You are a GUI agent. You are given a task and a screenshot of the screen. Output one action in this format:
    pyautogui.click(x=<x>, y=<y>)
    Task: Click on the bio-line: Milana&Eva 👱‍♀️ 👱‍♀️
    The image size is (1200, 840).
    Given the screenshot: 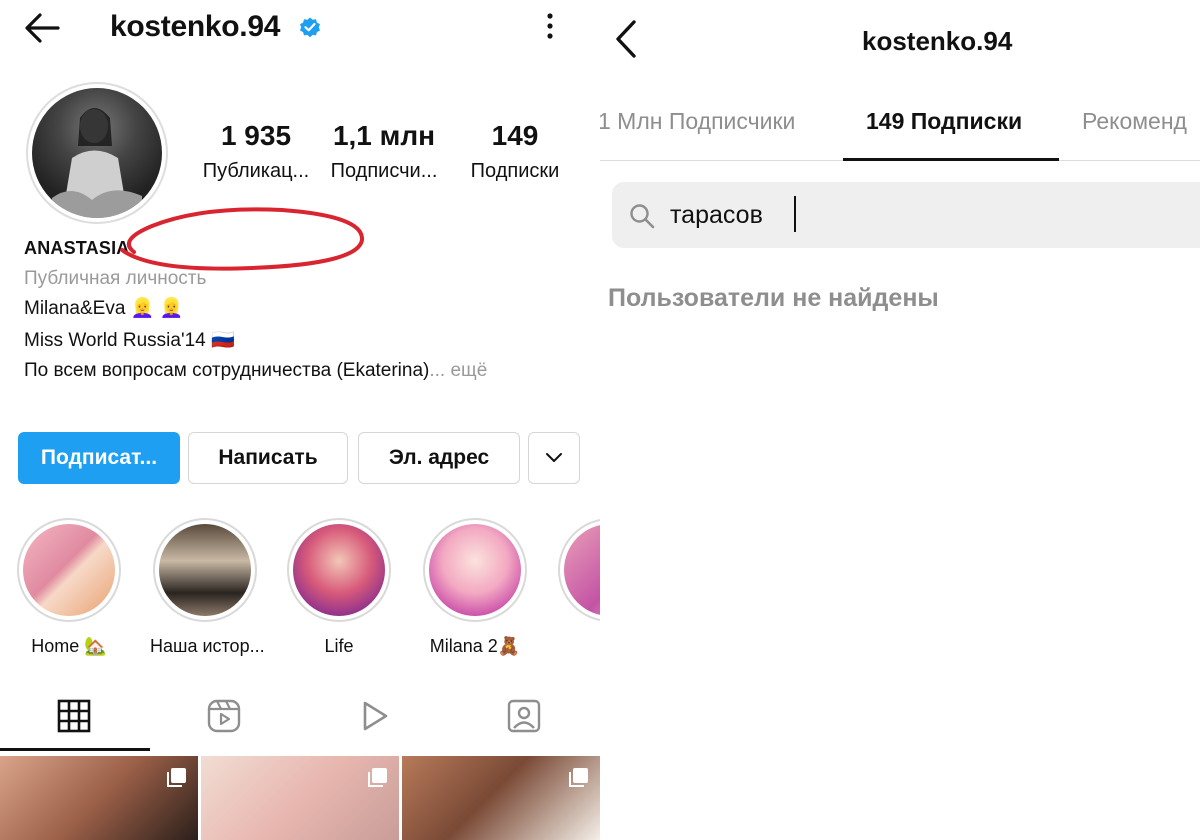 What is the action you would take?
    pyautogui.click(x=104, y=308)
    